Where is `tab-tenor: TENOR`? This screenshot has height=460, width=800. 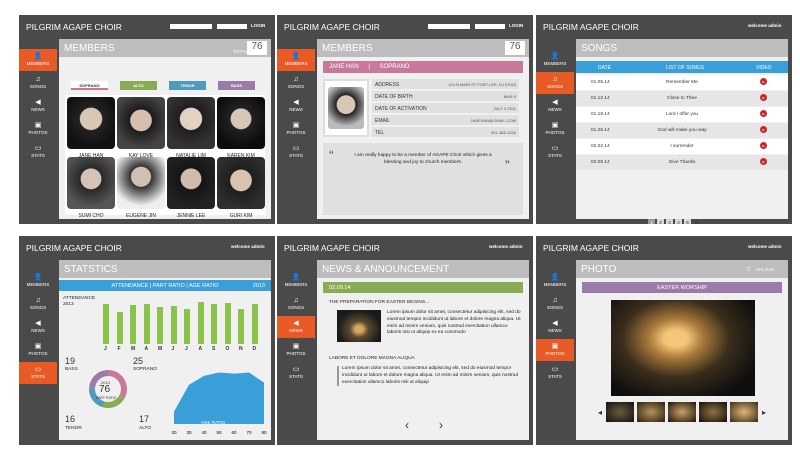
tab-tenor: TENOR is located at coordinates (187, 85).